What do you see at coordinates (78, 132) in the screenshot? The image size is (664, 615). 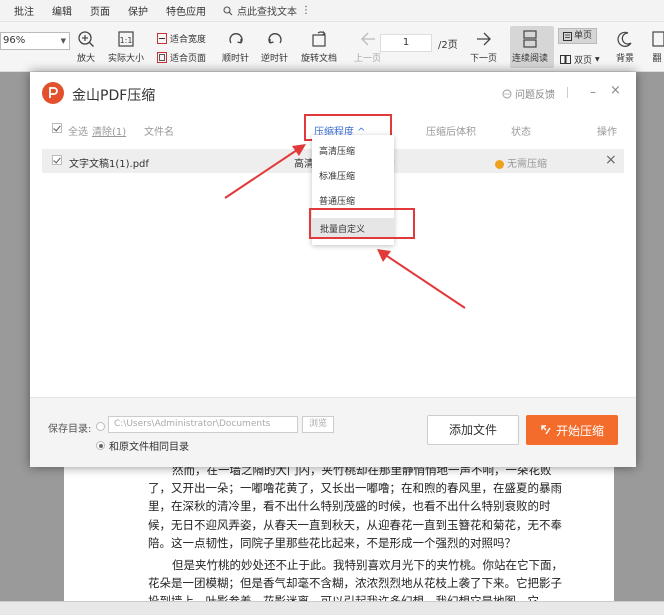 I see `select-all-label: 全选` at bounding box center [78, 132].